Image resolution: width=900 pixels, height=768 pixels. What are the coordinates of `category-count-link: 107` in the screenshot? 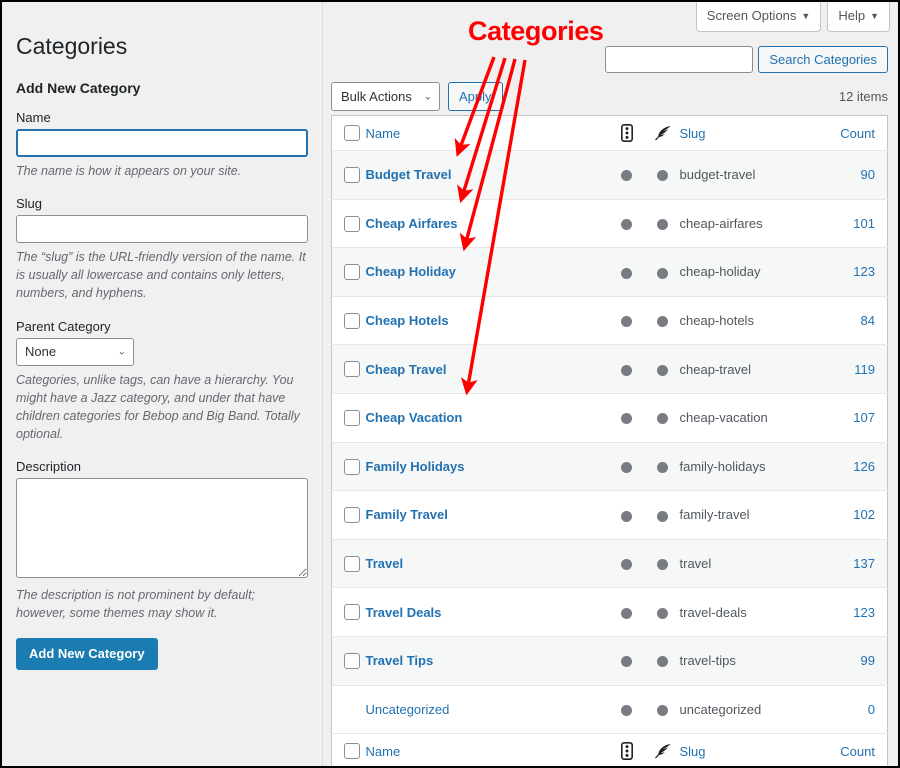 It's located at (864, 417).